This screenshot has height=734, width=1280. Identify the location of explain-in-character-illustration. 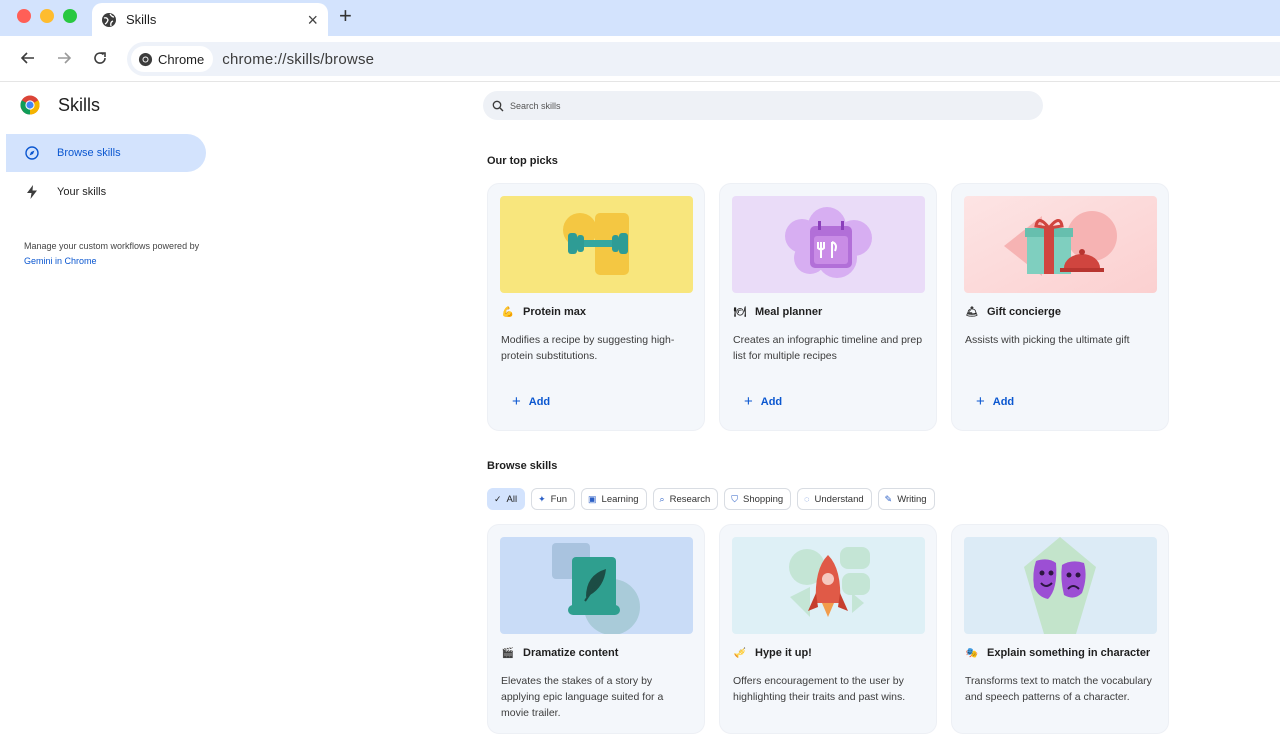
(1060, 585).